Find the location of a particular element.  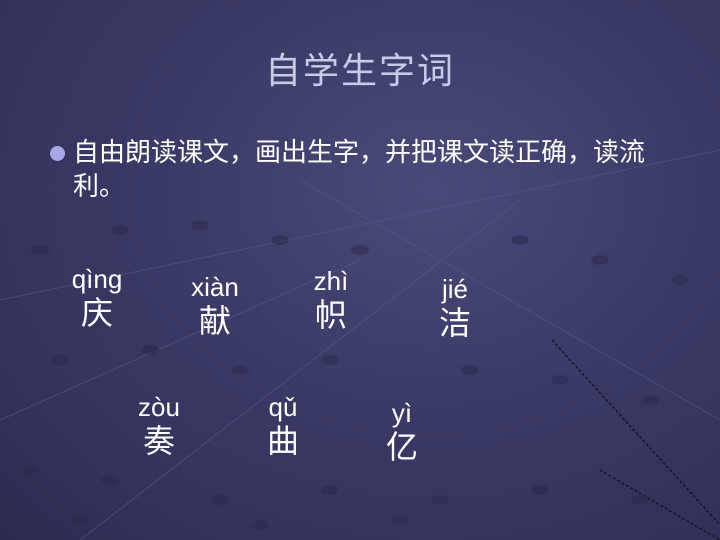

slide-title: 自学生字词 is located at coordinates (359, 71).